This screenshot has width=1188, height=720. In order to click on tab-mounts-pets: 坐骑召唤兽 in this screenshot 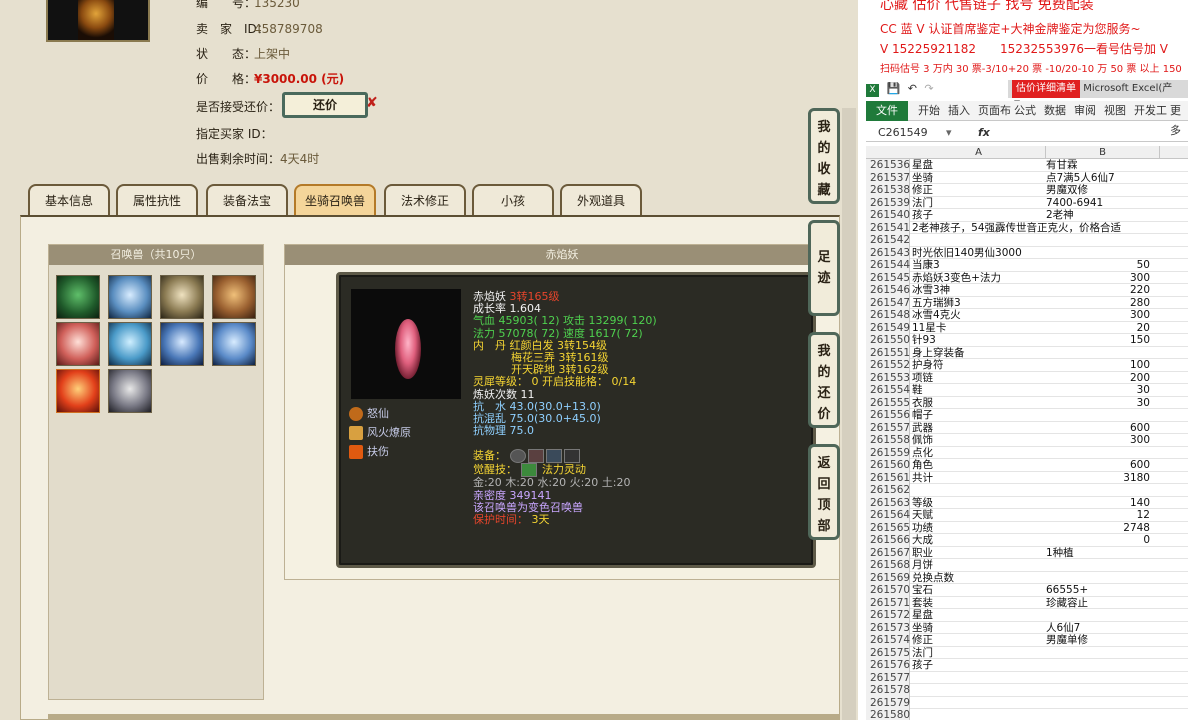, I will do `click(335, 200)`.